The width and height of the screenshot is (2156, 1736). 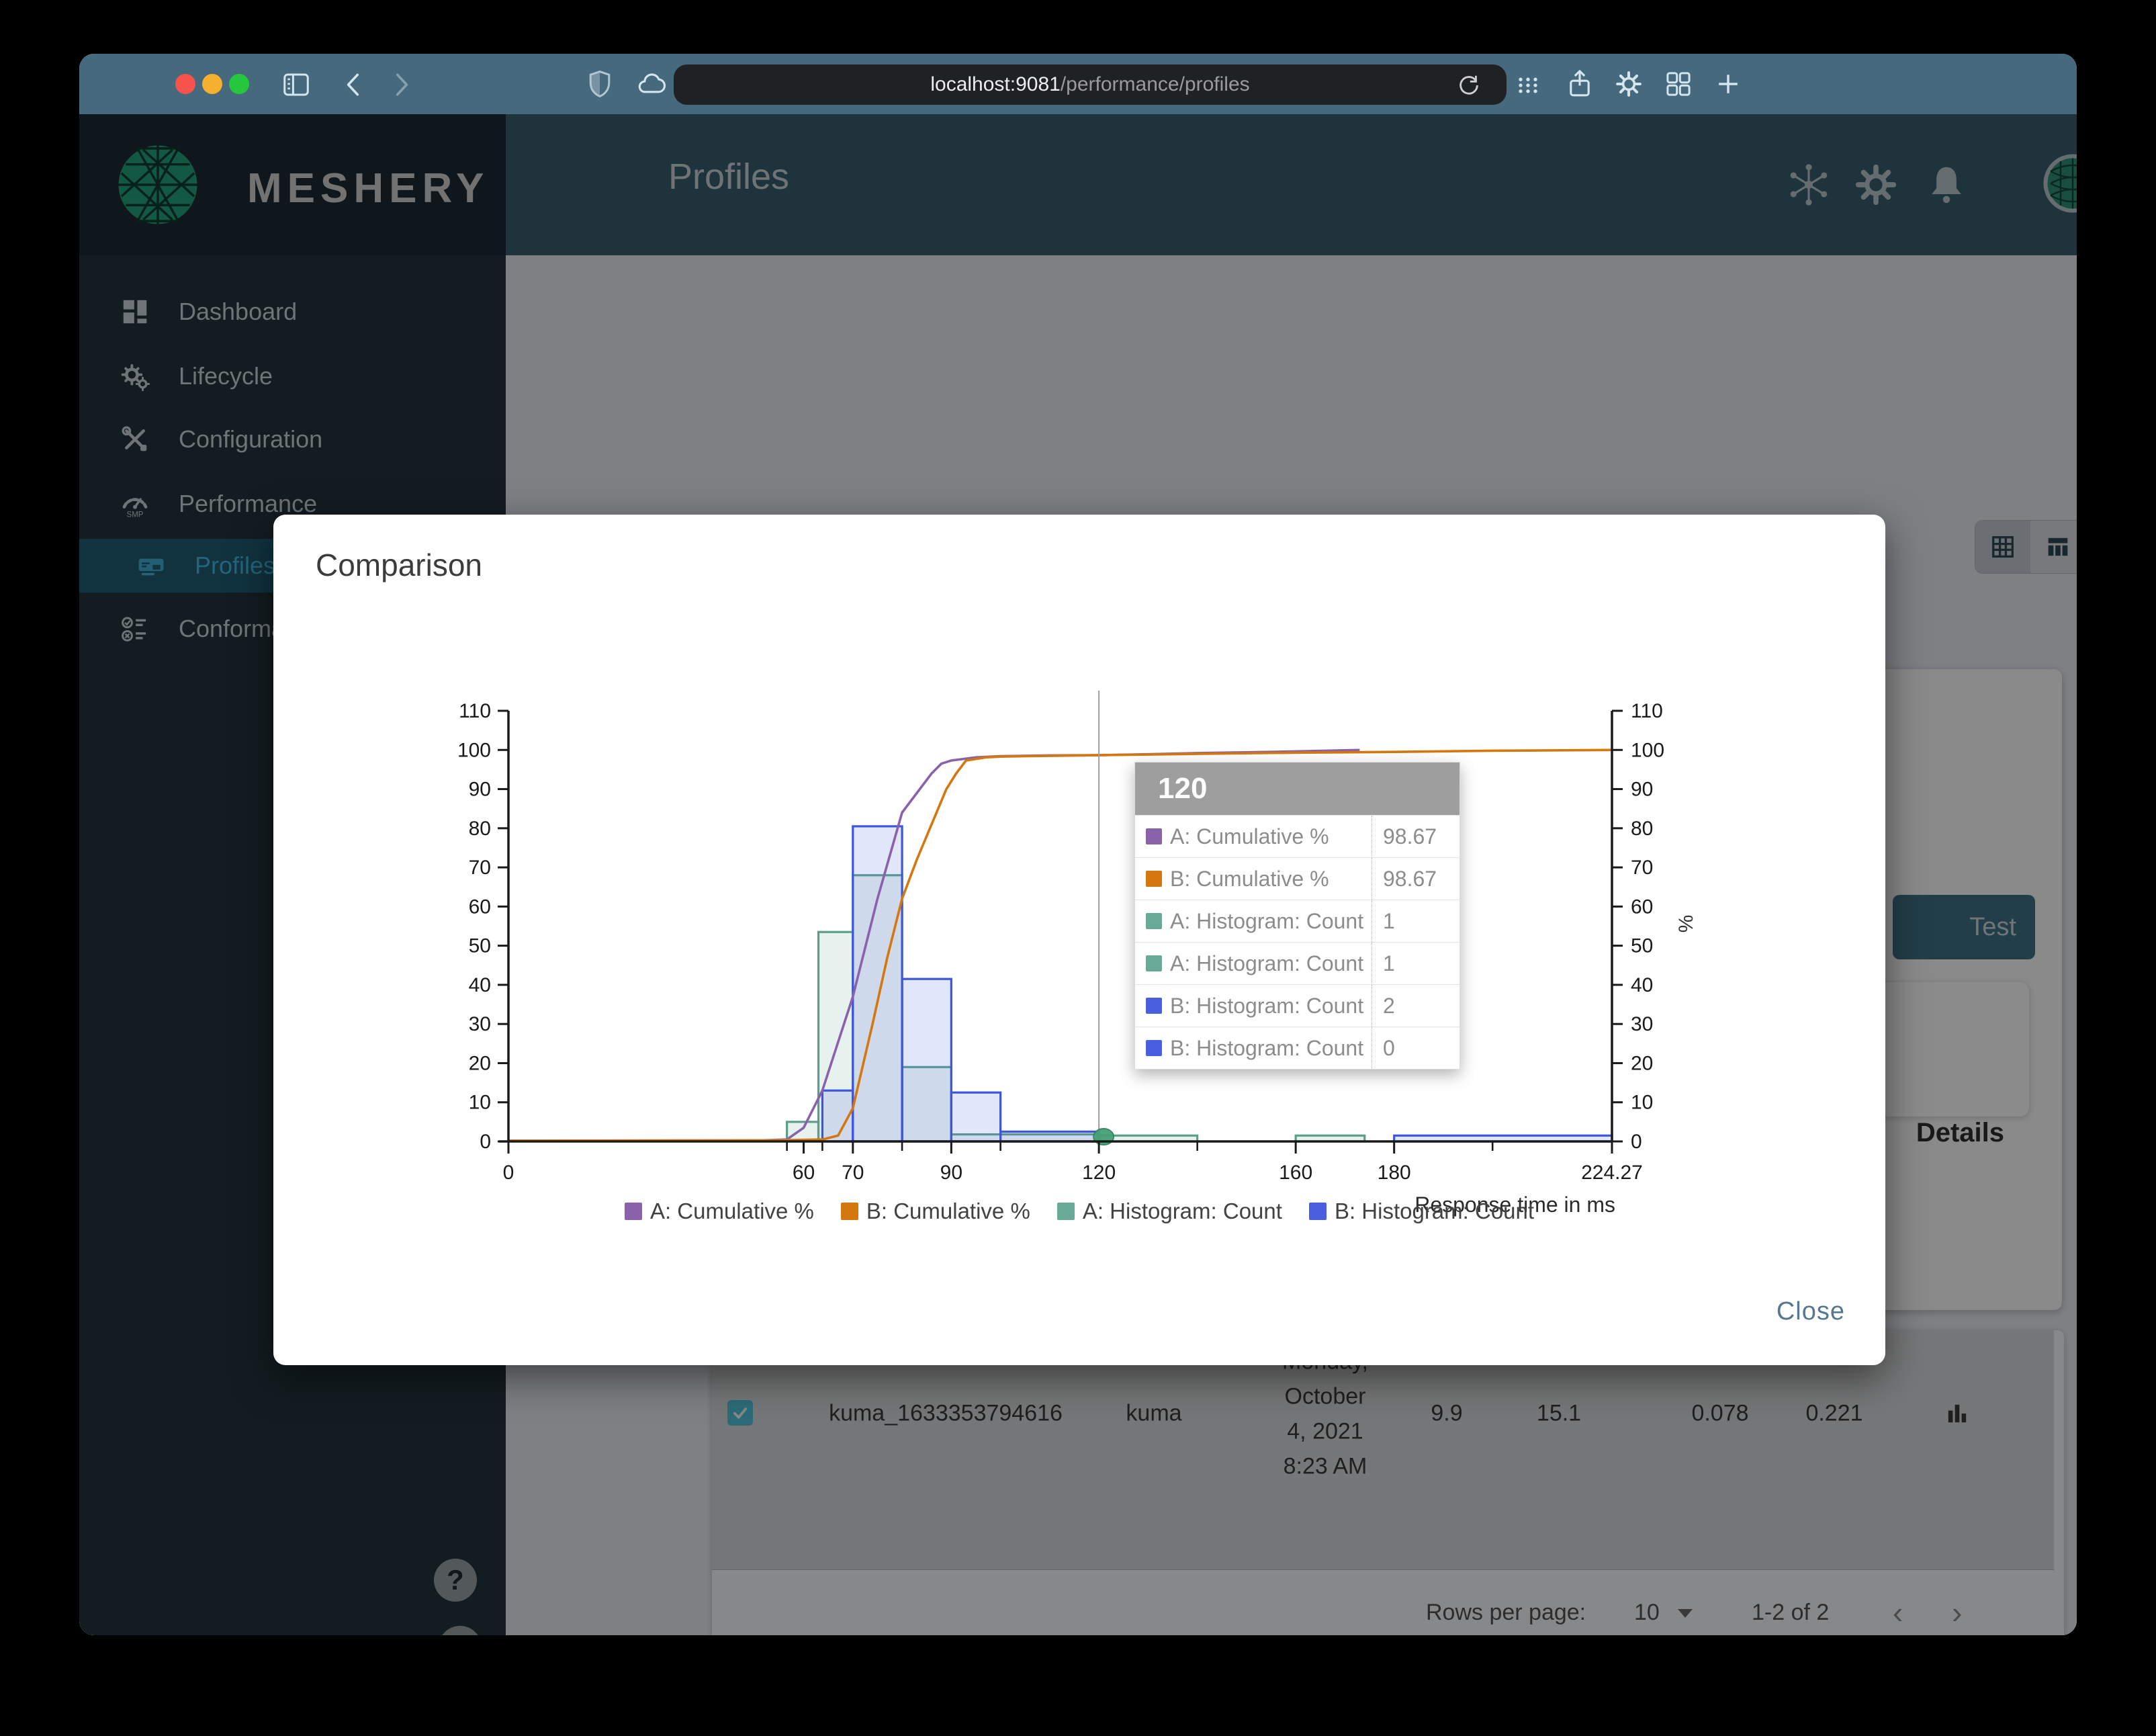 What do you see at coordinates (1642, 1103) in the screenshot?
I see `right-axis-tick-label: 10` at bounding box center [1642, 1103].